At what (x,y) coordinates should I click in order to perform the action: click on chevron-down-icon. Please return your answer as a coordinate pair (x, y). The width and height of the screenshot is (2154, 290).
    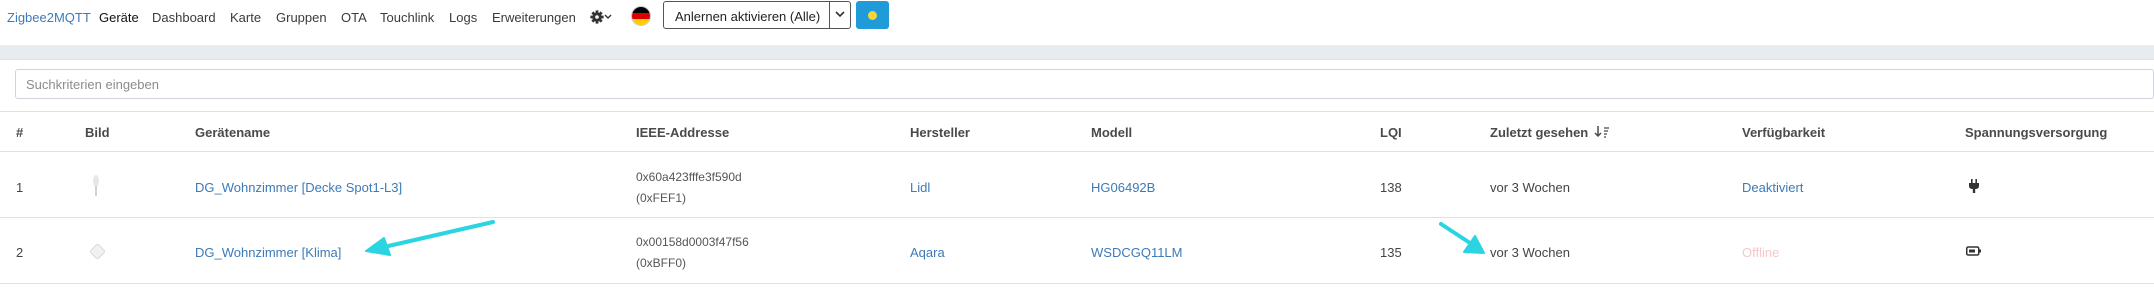
    Looking at the image, I should click on (840, 14).